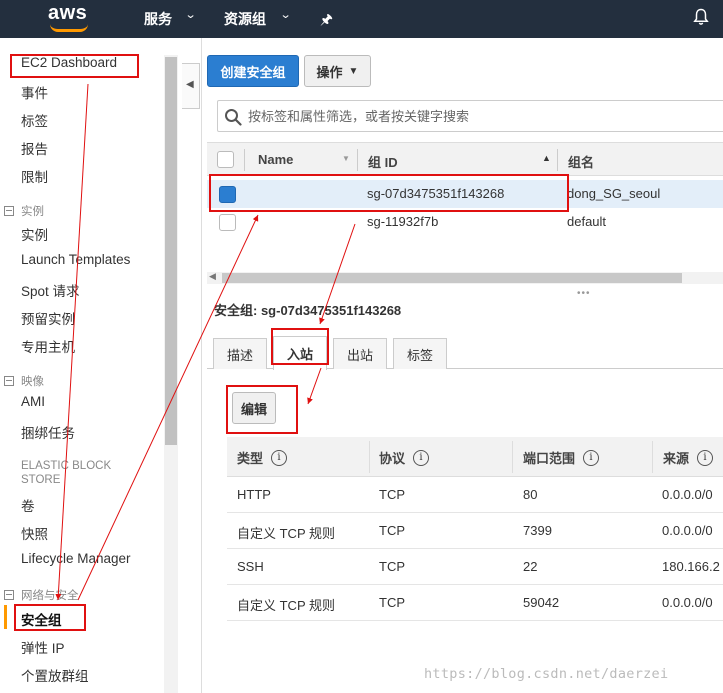 This screenshot has height=693, width=723. What do you see at coordinates (171, 251) in the screenshot?
I see `sidebar-scrollbar-thumb` at bounding box center [171, 251].